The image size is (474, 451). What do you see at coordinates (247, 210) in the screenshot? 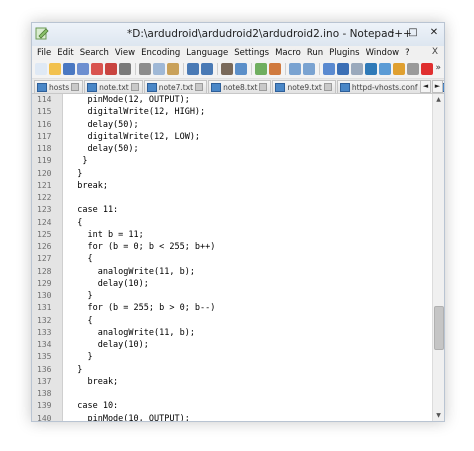
I see `code-line: case 11:` at bounding box center [247, 210].